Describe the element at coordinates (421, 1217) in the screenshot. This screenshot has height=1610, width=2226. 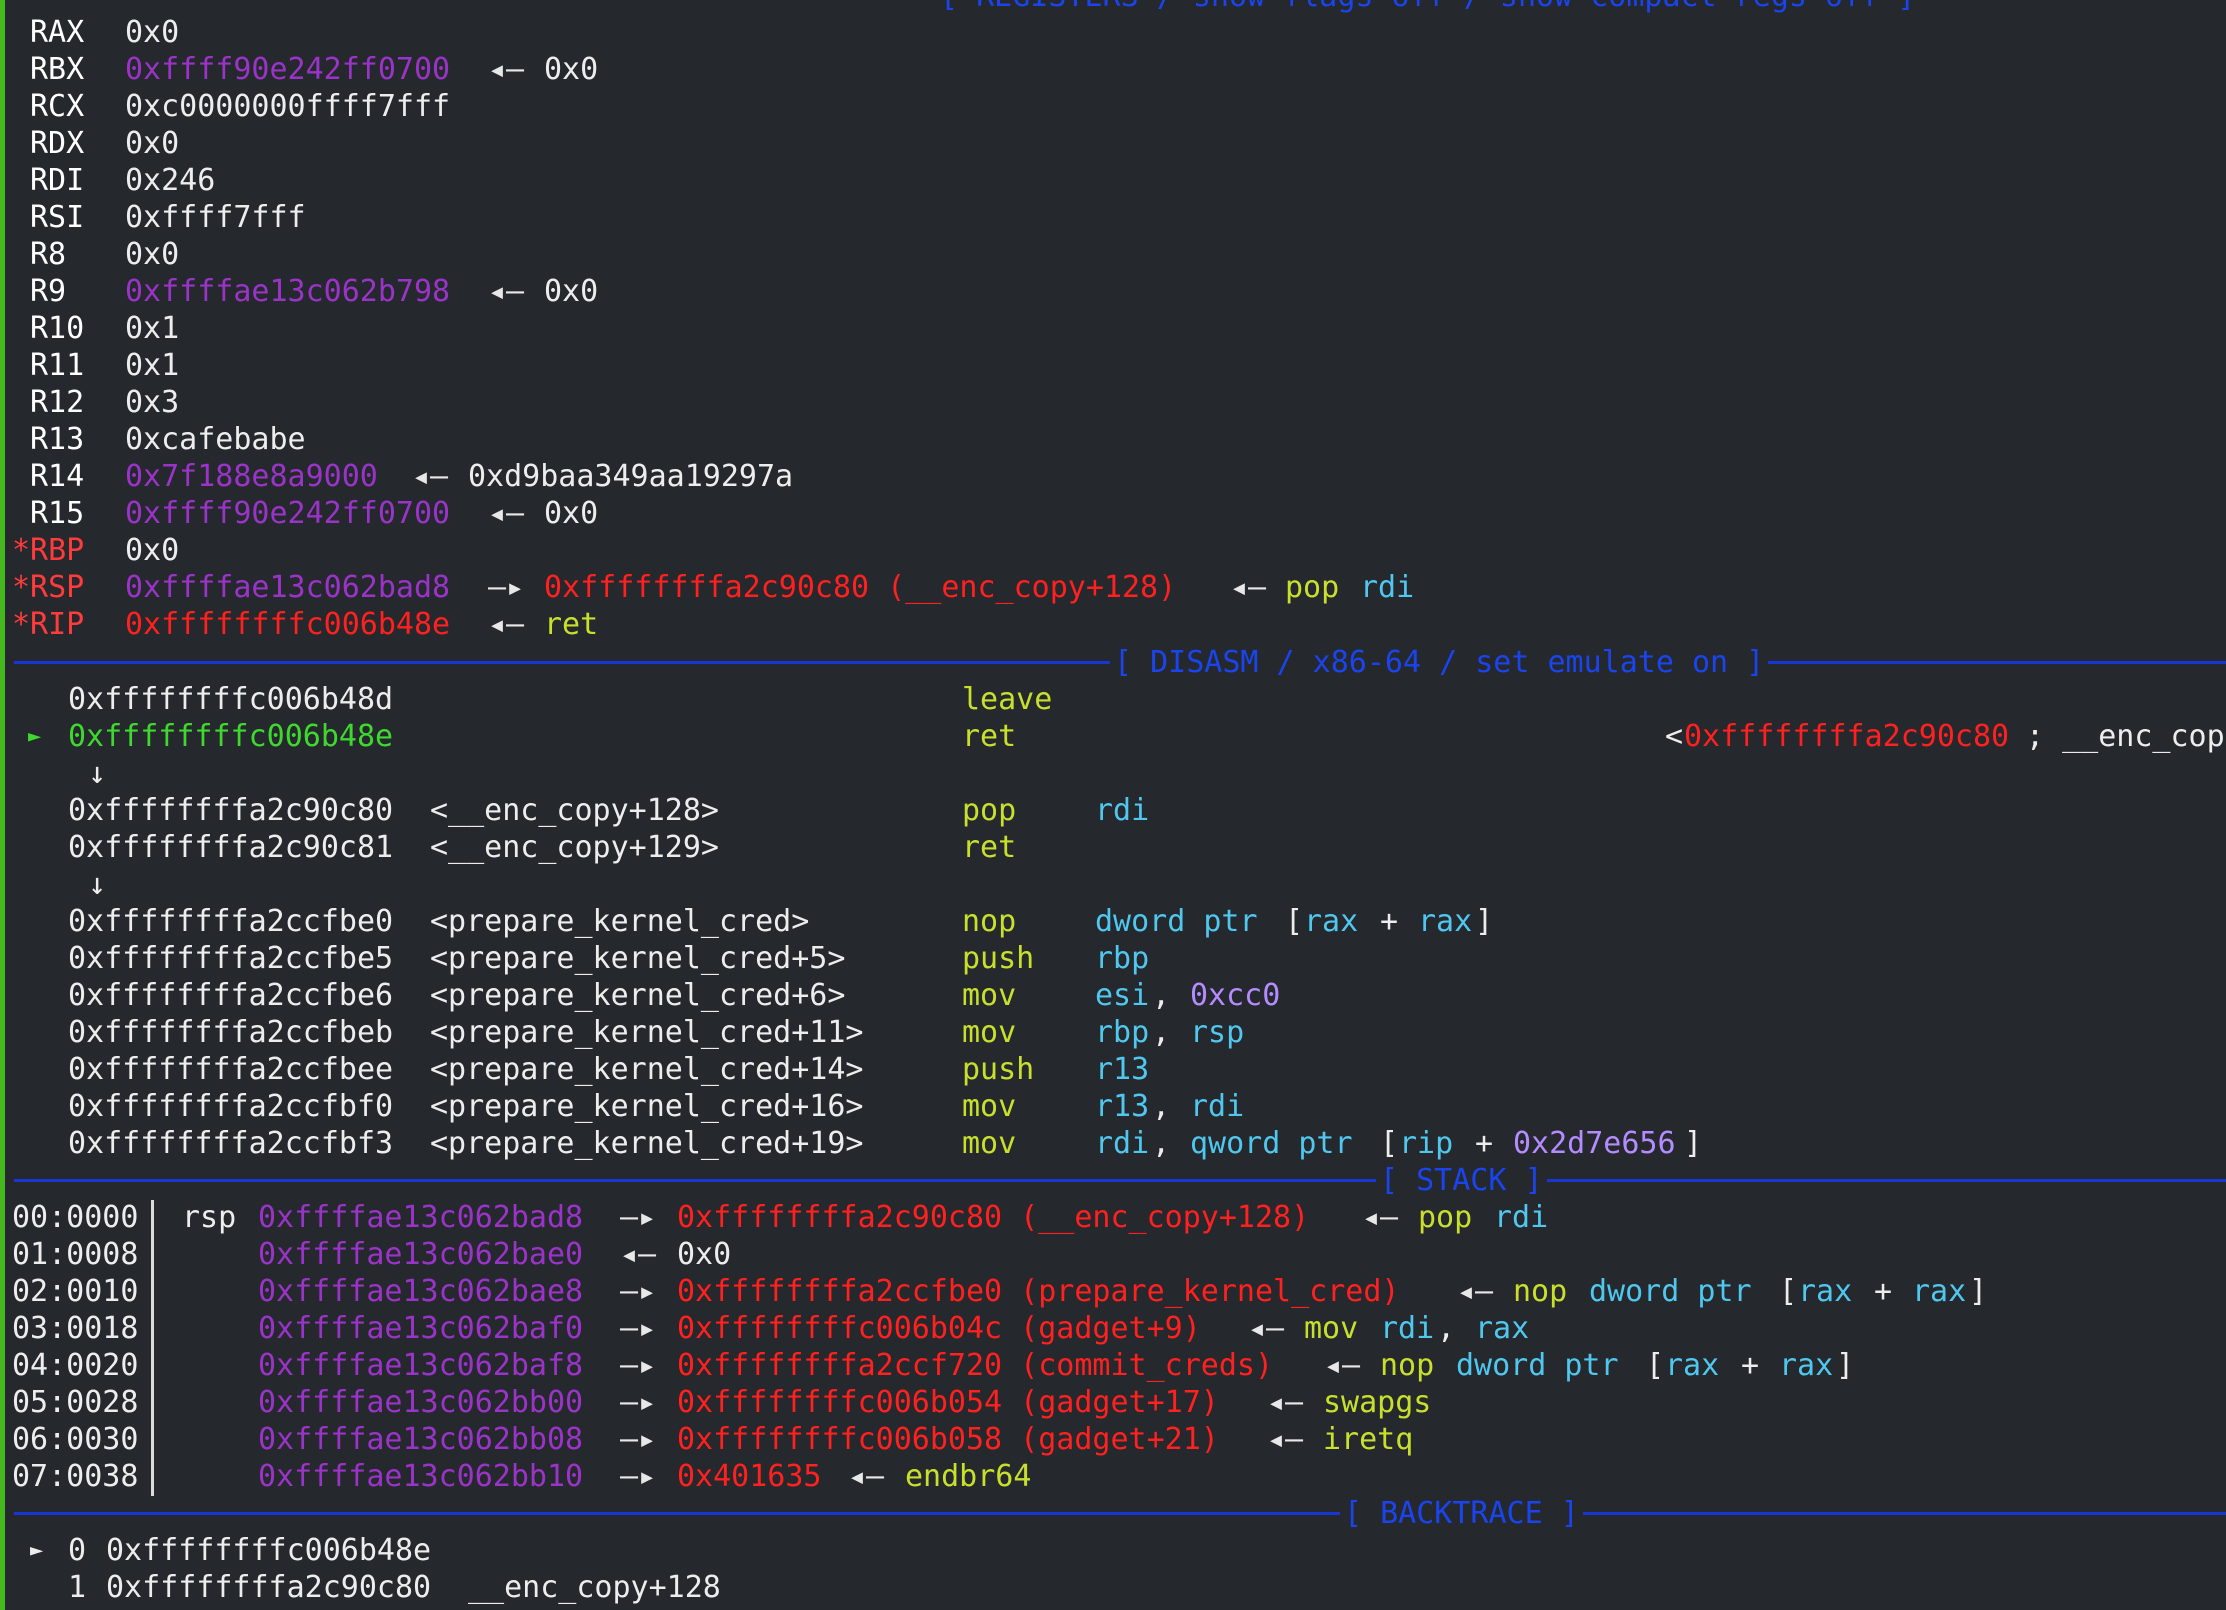
I see `stack-address: 0xffffae13c062bad8` at that location.